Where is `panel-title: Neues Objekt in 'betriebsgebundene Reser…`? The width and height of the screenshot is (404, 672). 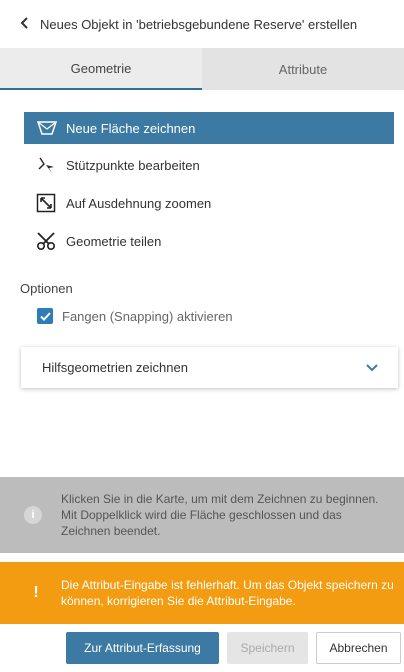
panel-title: Neues Objekt in 'betriebsgebundene Reser… is located at coordinates (199, 24).